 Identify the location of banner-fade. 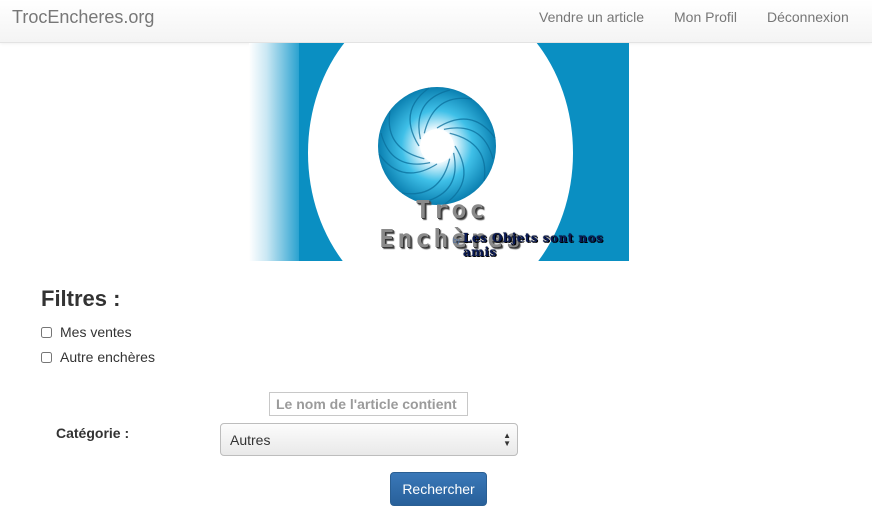
(274, 152).